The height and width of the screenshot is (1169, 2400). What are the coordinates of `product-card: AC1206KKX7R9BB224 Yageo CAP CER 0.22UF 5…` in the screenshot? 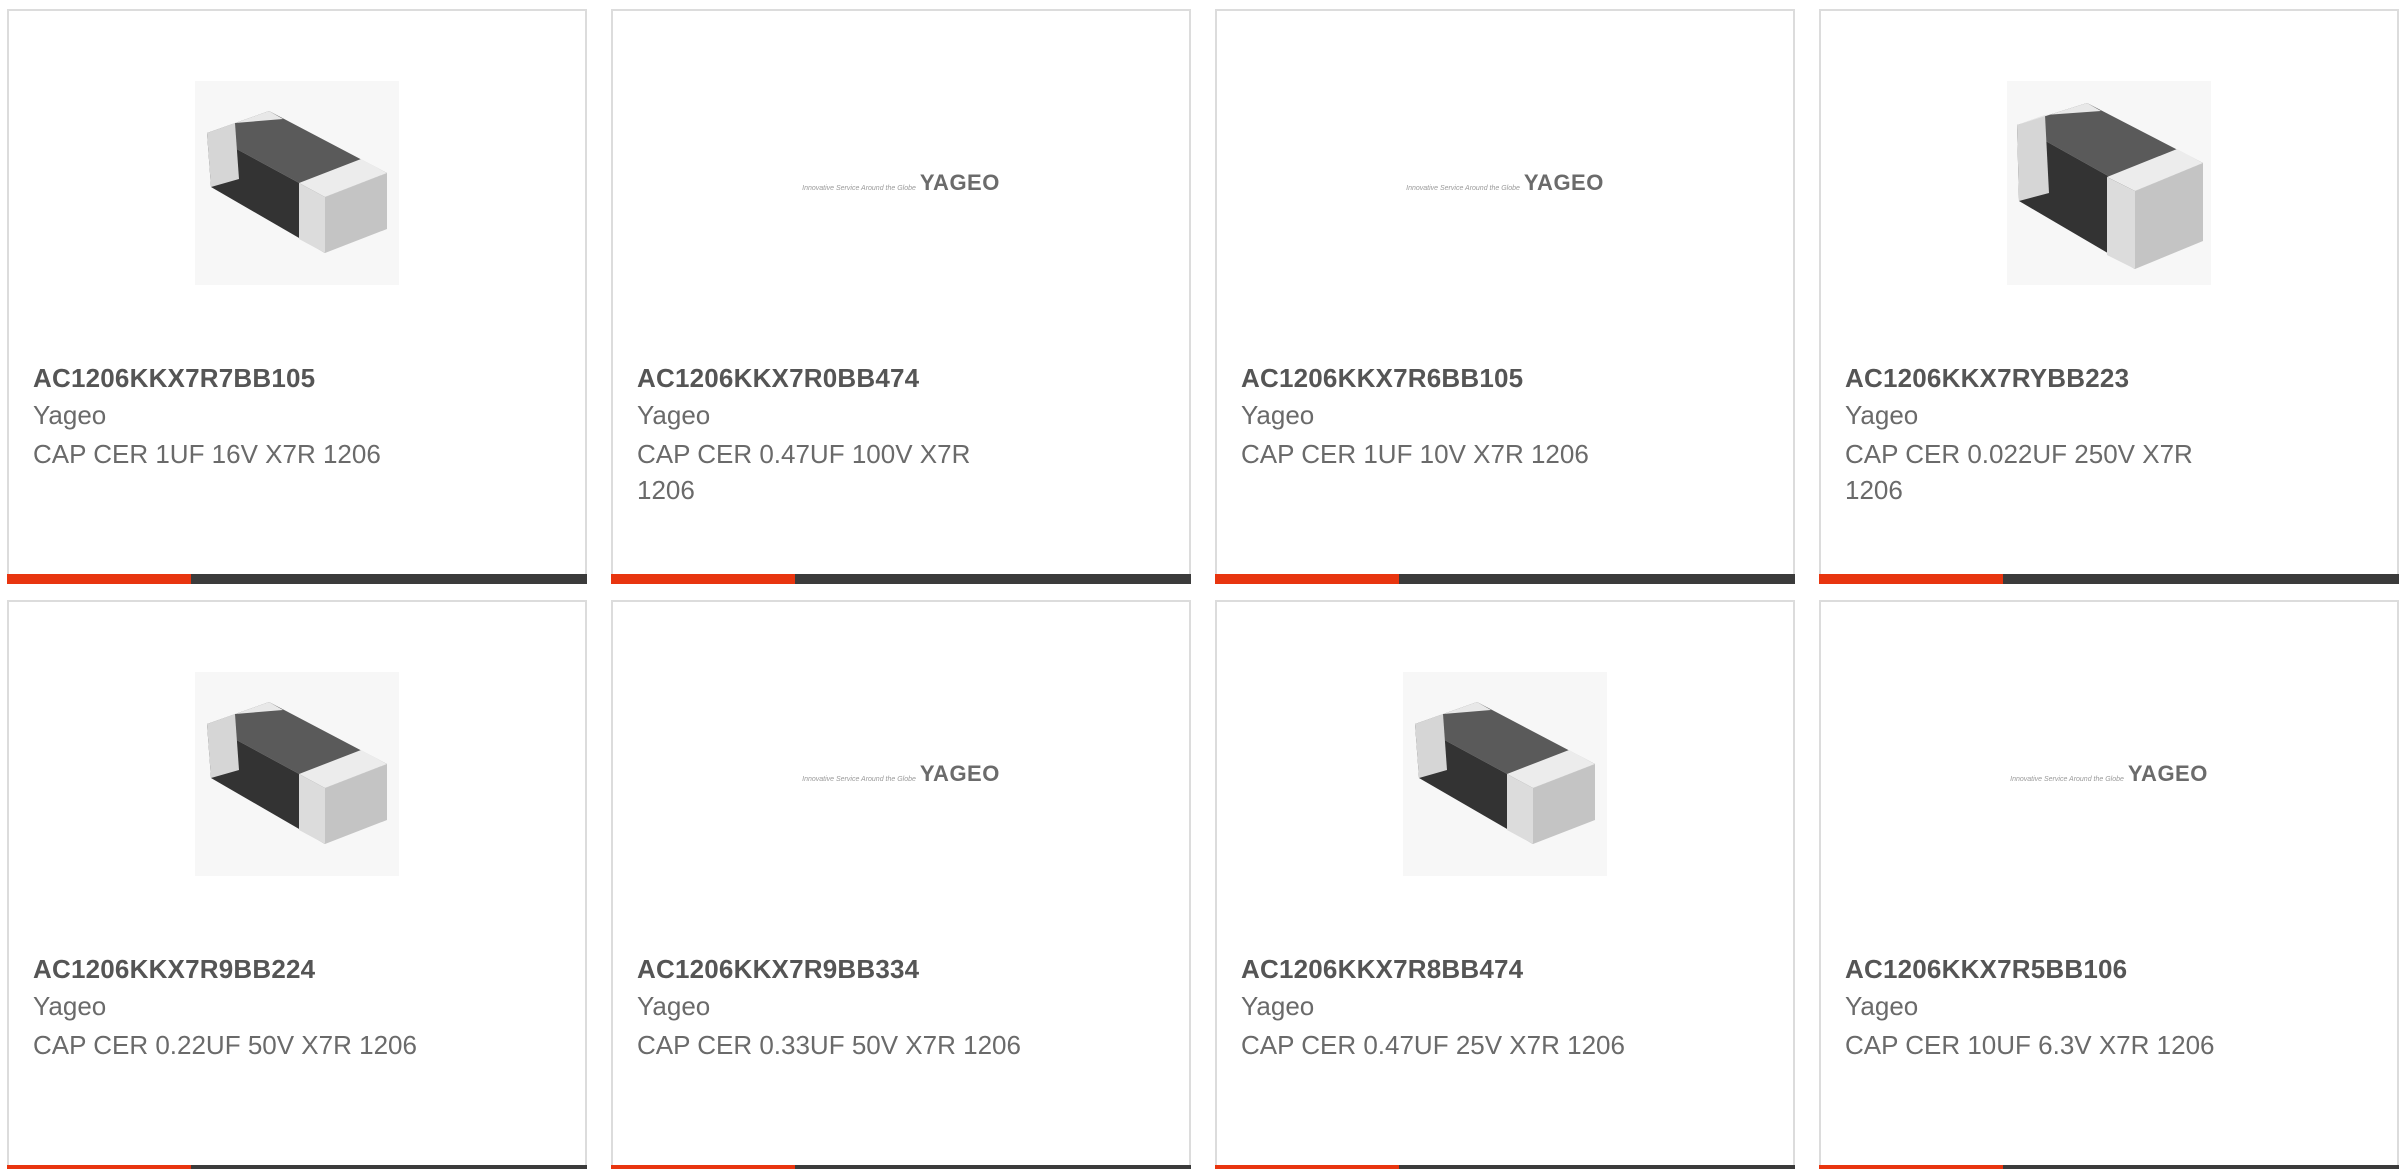 It's located at (297, 884).